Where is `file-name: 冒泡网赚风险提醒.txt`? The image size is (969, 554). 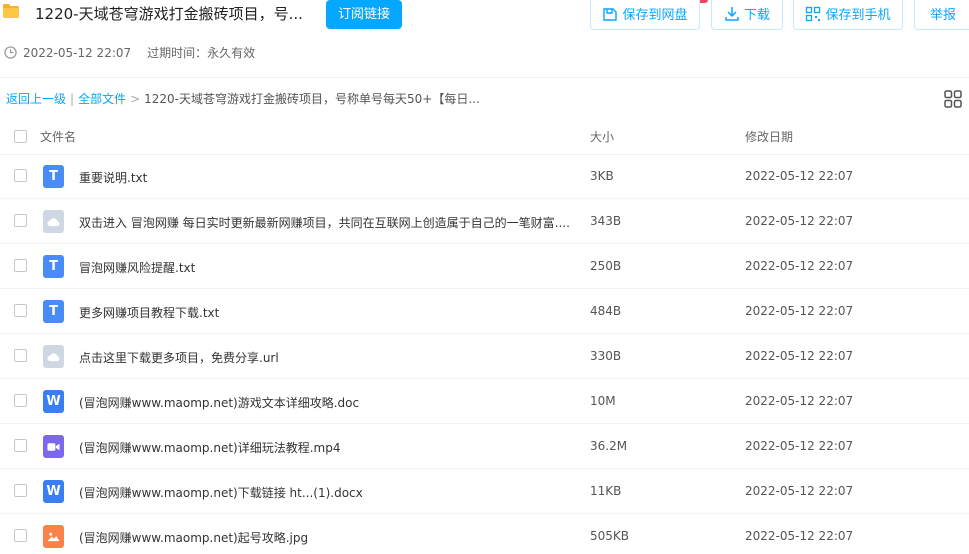 file-name: 冒泡网赚风险提醒.txt is located at coordinates (137, 267).